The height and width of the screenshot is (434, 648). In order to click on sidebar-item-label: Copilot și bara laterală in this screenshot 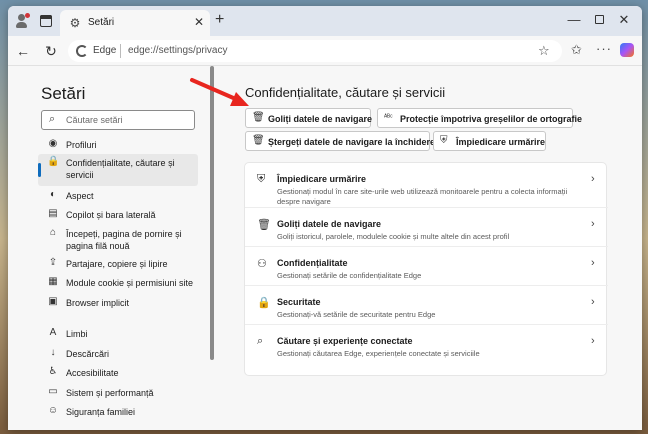, I will do `click(111, 215)`.